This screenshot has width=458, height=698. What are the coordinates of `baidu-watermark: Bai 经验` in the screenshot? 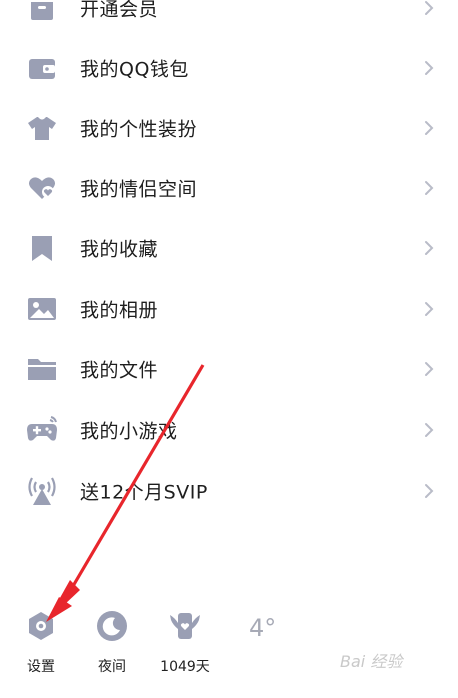 It's located at (371, 661).